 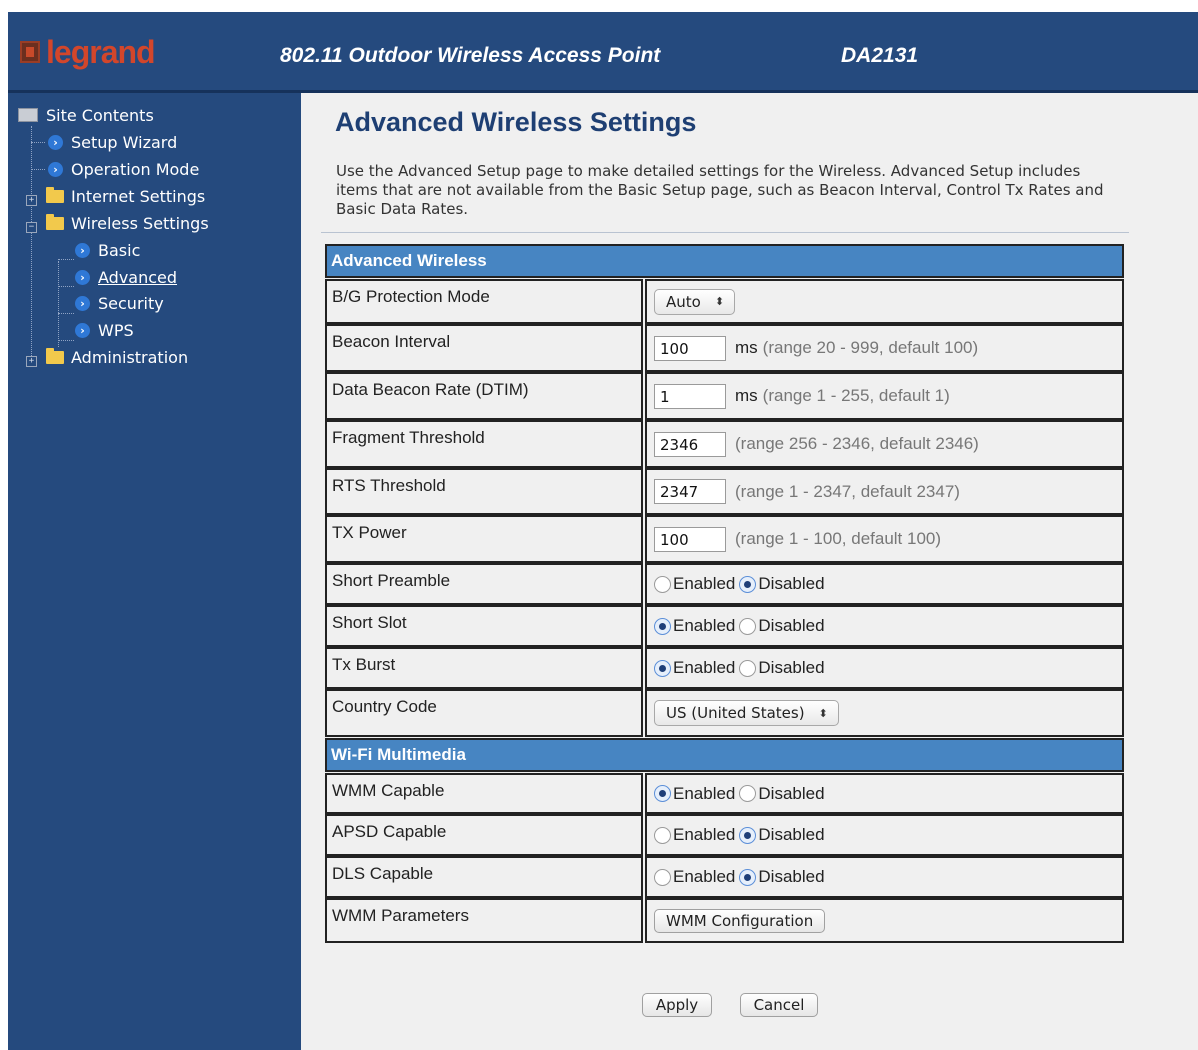 What do you see at coordinates (135, 169) in the screenshot?
I see `sidebar-item-label: Operation Mode` at bounding box center [135, 169].